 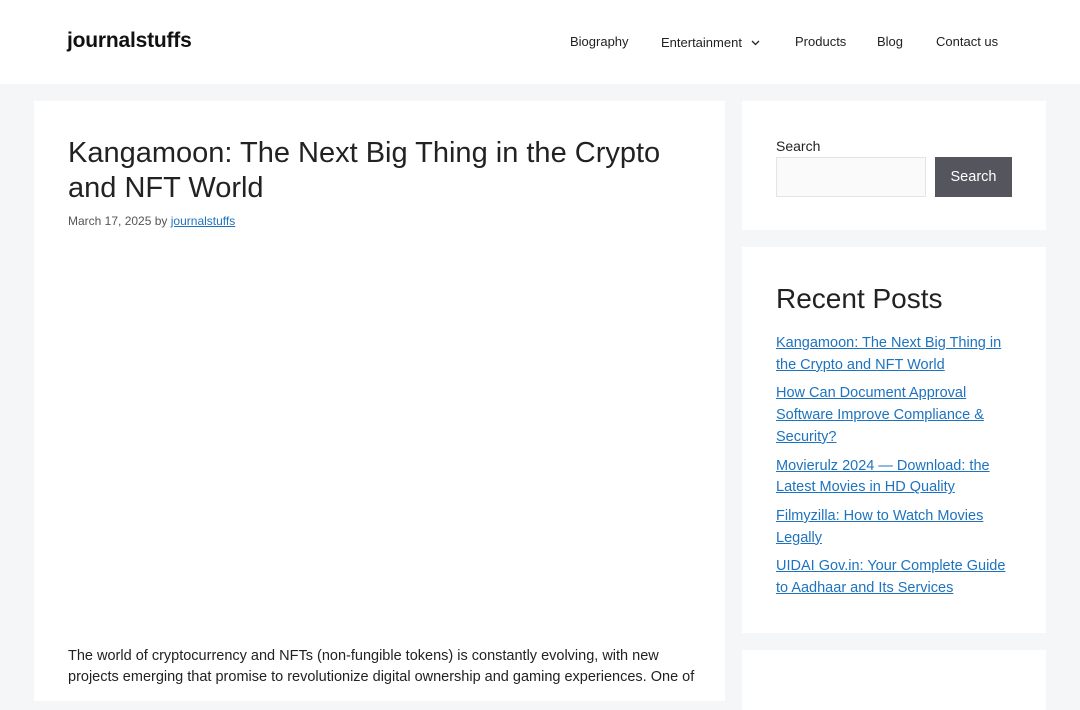 I want to click on search-label: Search, so click(x=798, y=146).